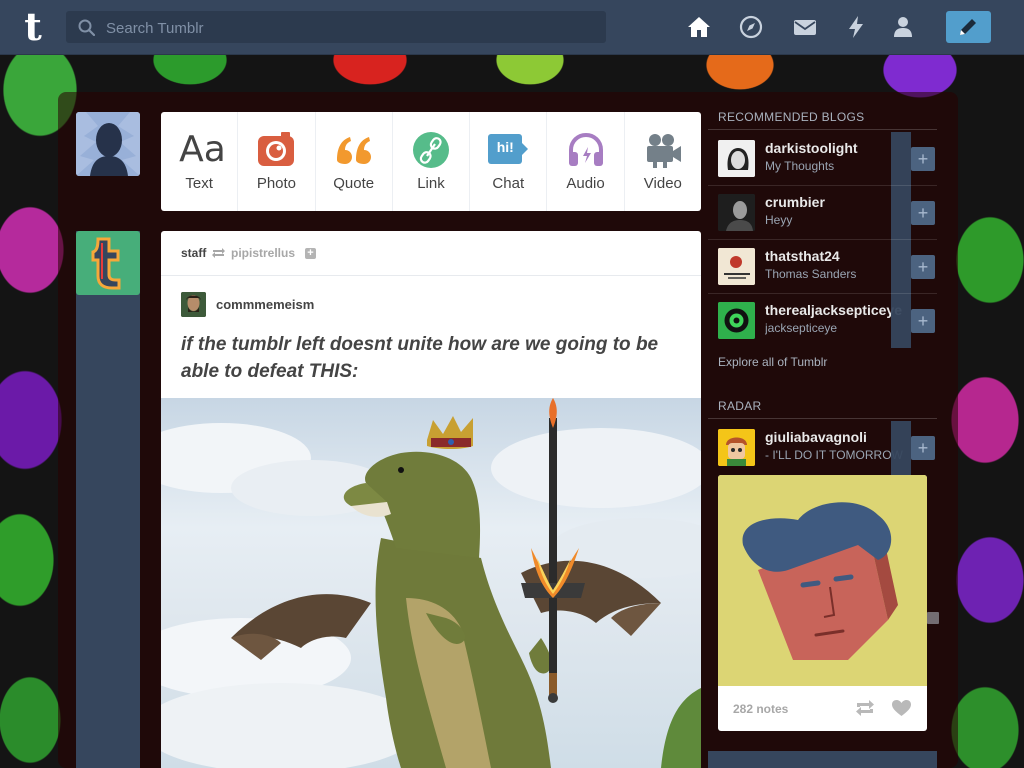  I want to click on follow-plus-icon: +, so click(310, 253).